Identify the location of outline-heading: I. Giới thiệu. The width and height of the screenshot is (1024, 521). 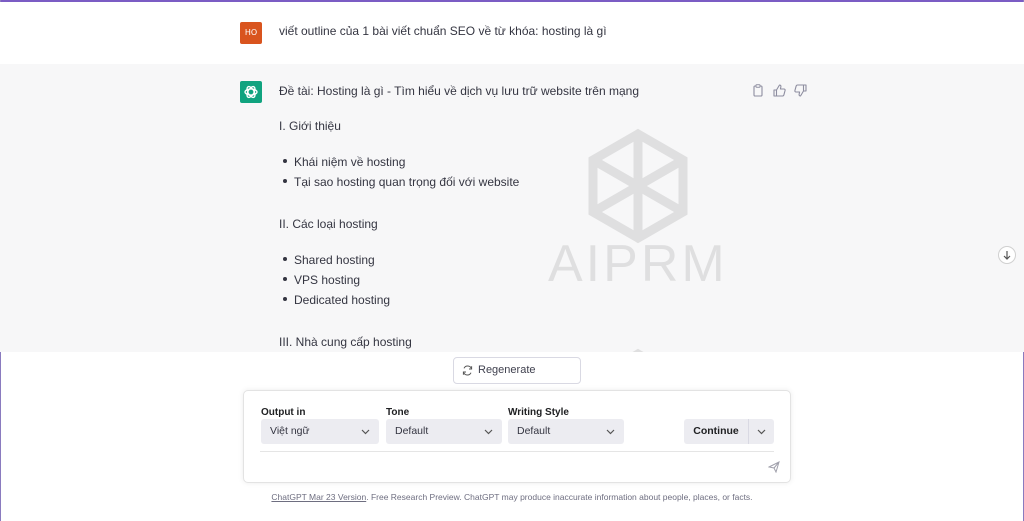
(310, 126).